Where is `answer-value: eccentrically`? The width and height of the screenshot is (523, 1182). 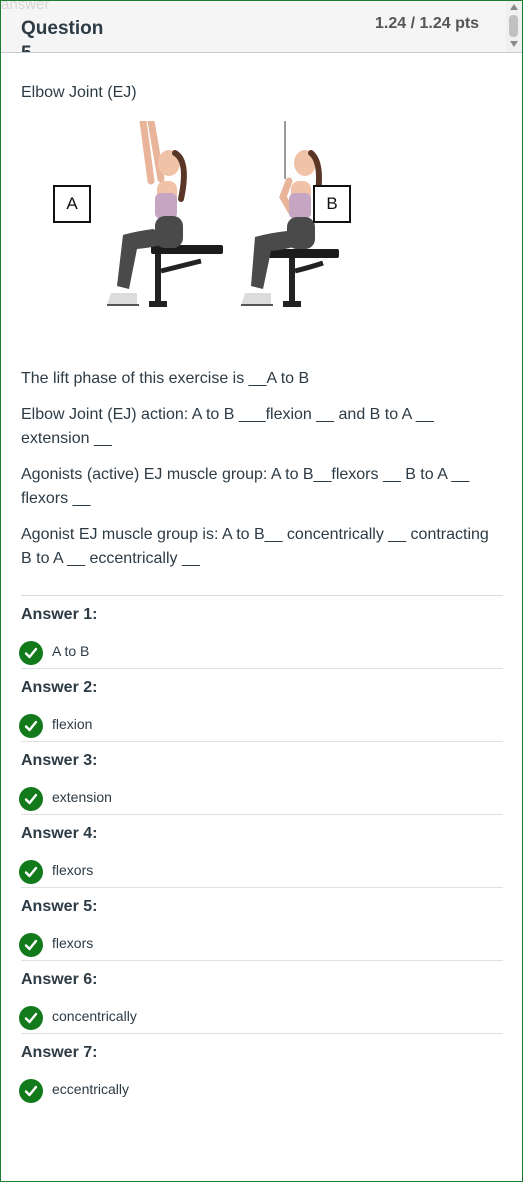
answer-value: eccentrically is located at coordinates (91, 1089).